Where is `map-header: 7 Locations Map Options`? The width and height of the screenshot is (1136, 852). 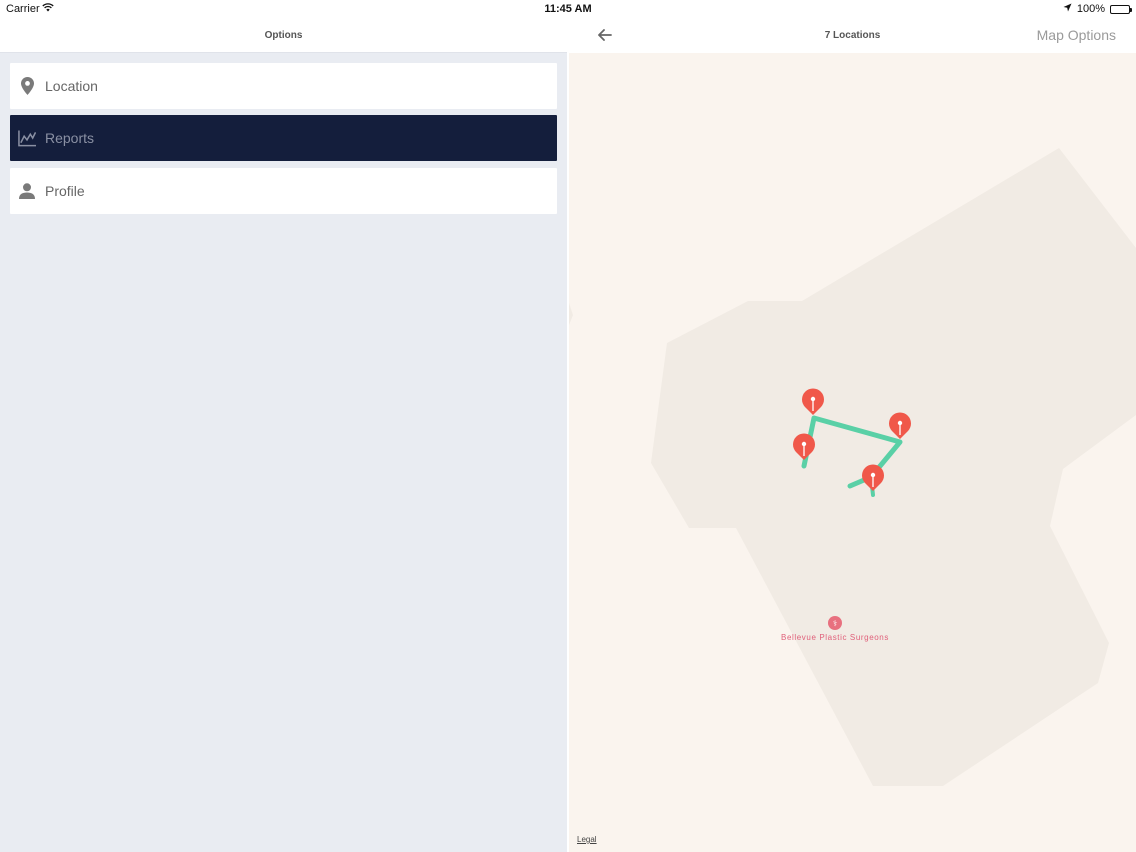
map-header: 7 Locations Map Options is located at coordinates (852, 35).